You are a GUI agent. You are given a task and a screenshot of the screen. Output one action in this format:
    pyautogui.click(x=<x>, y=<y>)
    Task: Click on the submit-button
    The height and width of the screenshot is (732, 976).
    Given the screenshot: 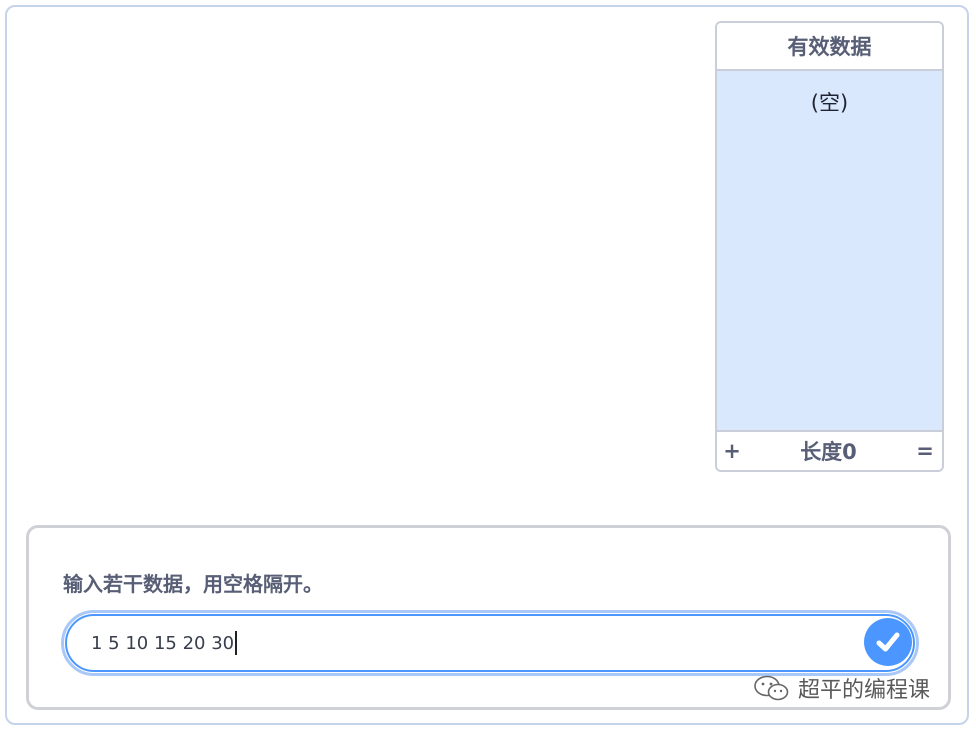 What is the action you would take?
    pyautogui.click(x=888, y=642)
    